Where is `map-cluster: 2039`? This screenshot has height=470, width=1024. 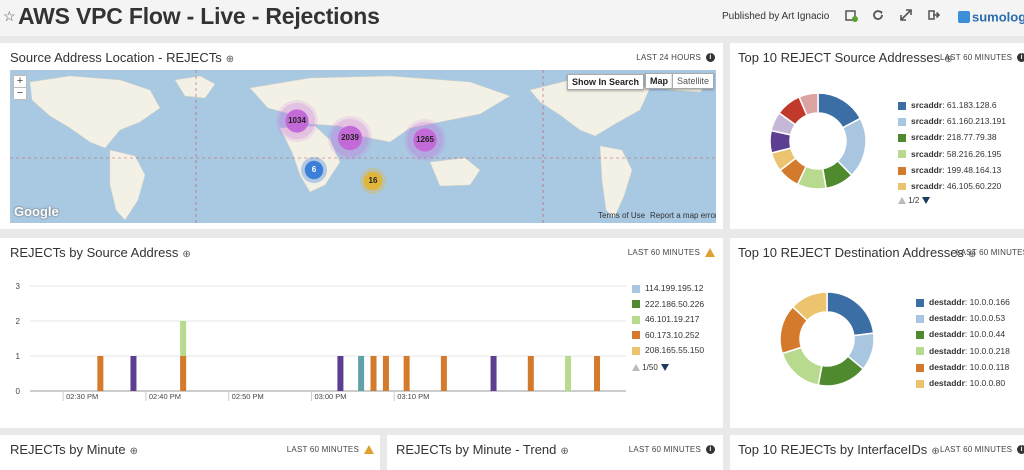 map-cluster: 2039 is located at coordinates (350, 138).